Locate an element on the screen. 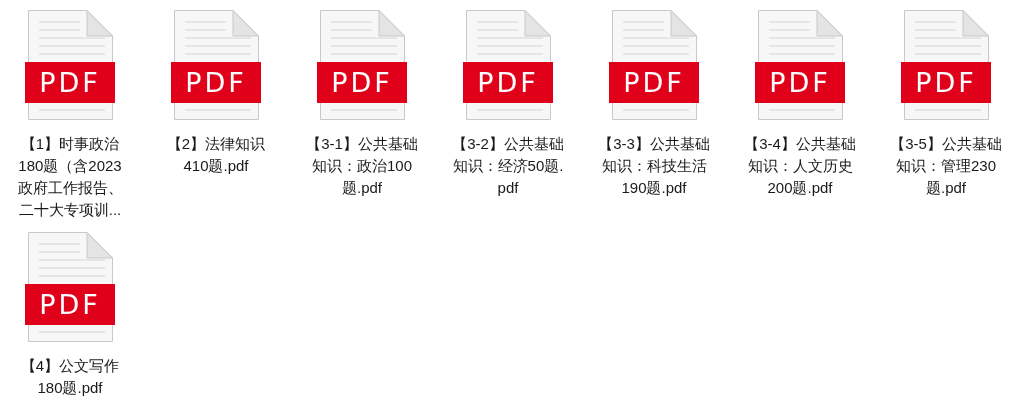  file-name: 【3-1】公共基础 知识：政治100 题.pdf is located at coordinates (362, 166).